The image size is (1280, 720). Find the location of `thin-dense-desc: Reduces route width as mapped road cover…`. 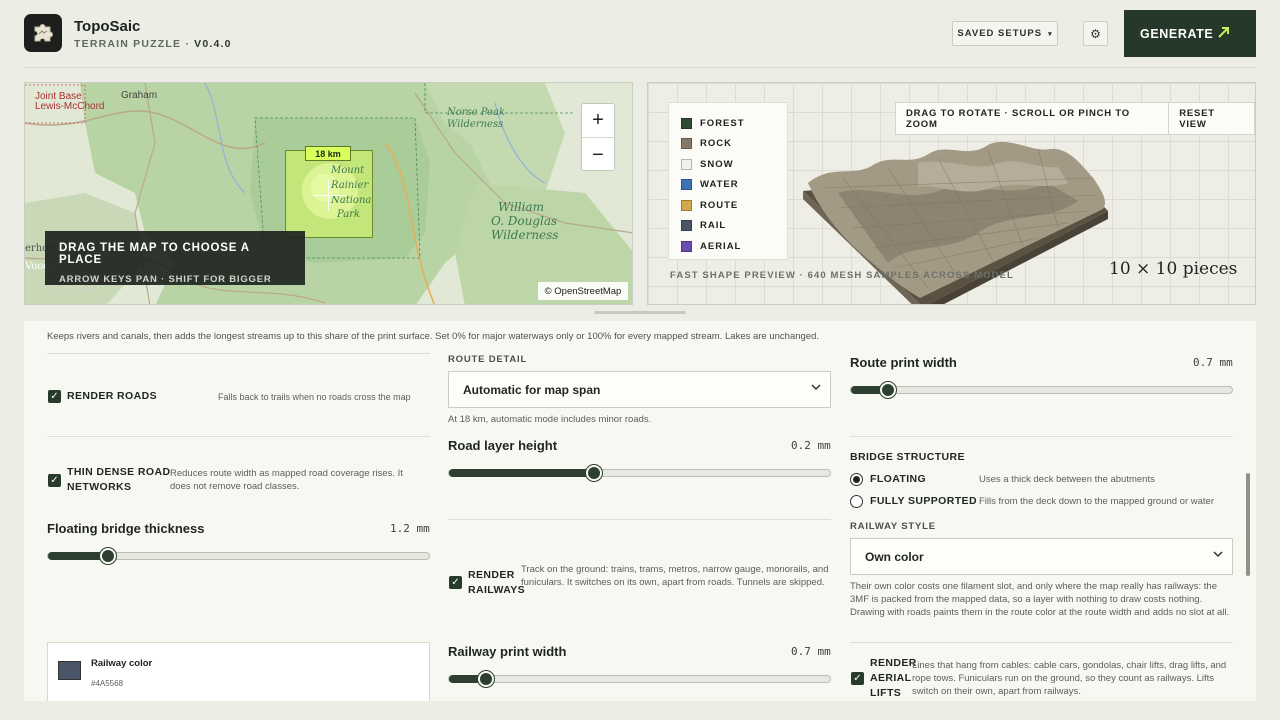

thin-dense-desc: Reduces route width as mapped road cover… is located at coordinates (286, 480).